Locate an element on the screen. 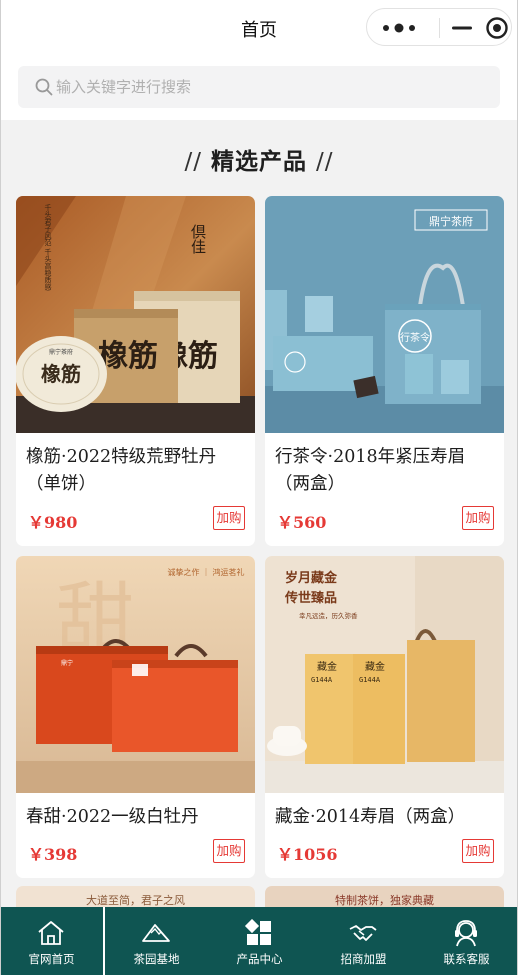  box-calligraphy-mid: 橡筋 is located at coordinates (128, 356).